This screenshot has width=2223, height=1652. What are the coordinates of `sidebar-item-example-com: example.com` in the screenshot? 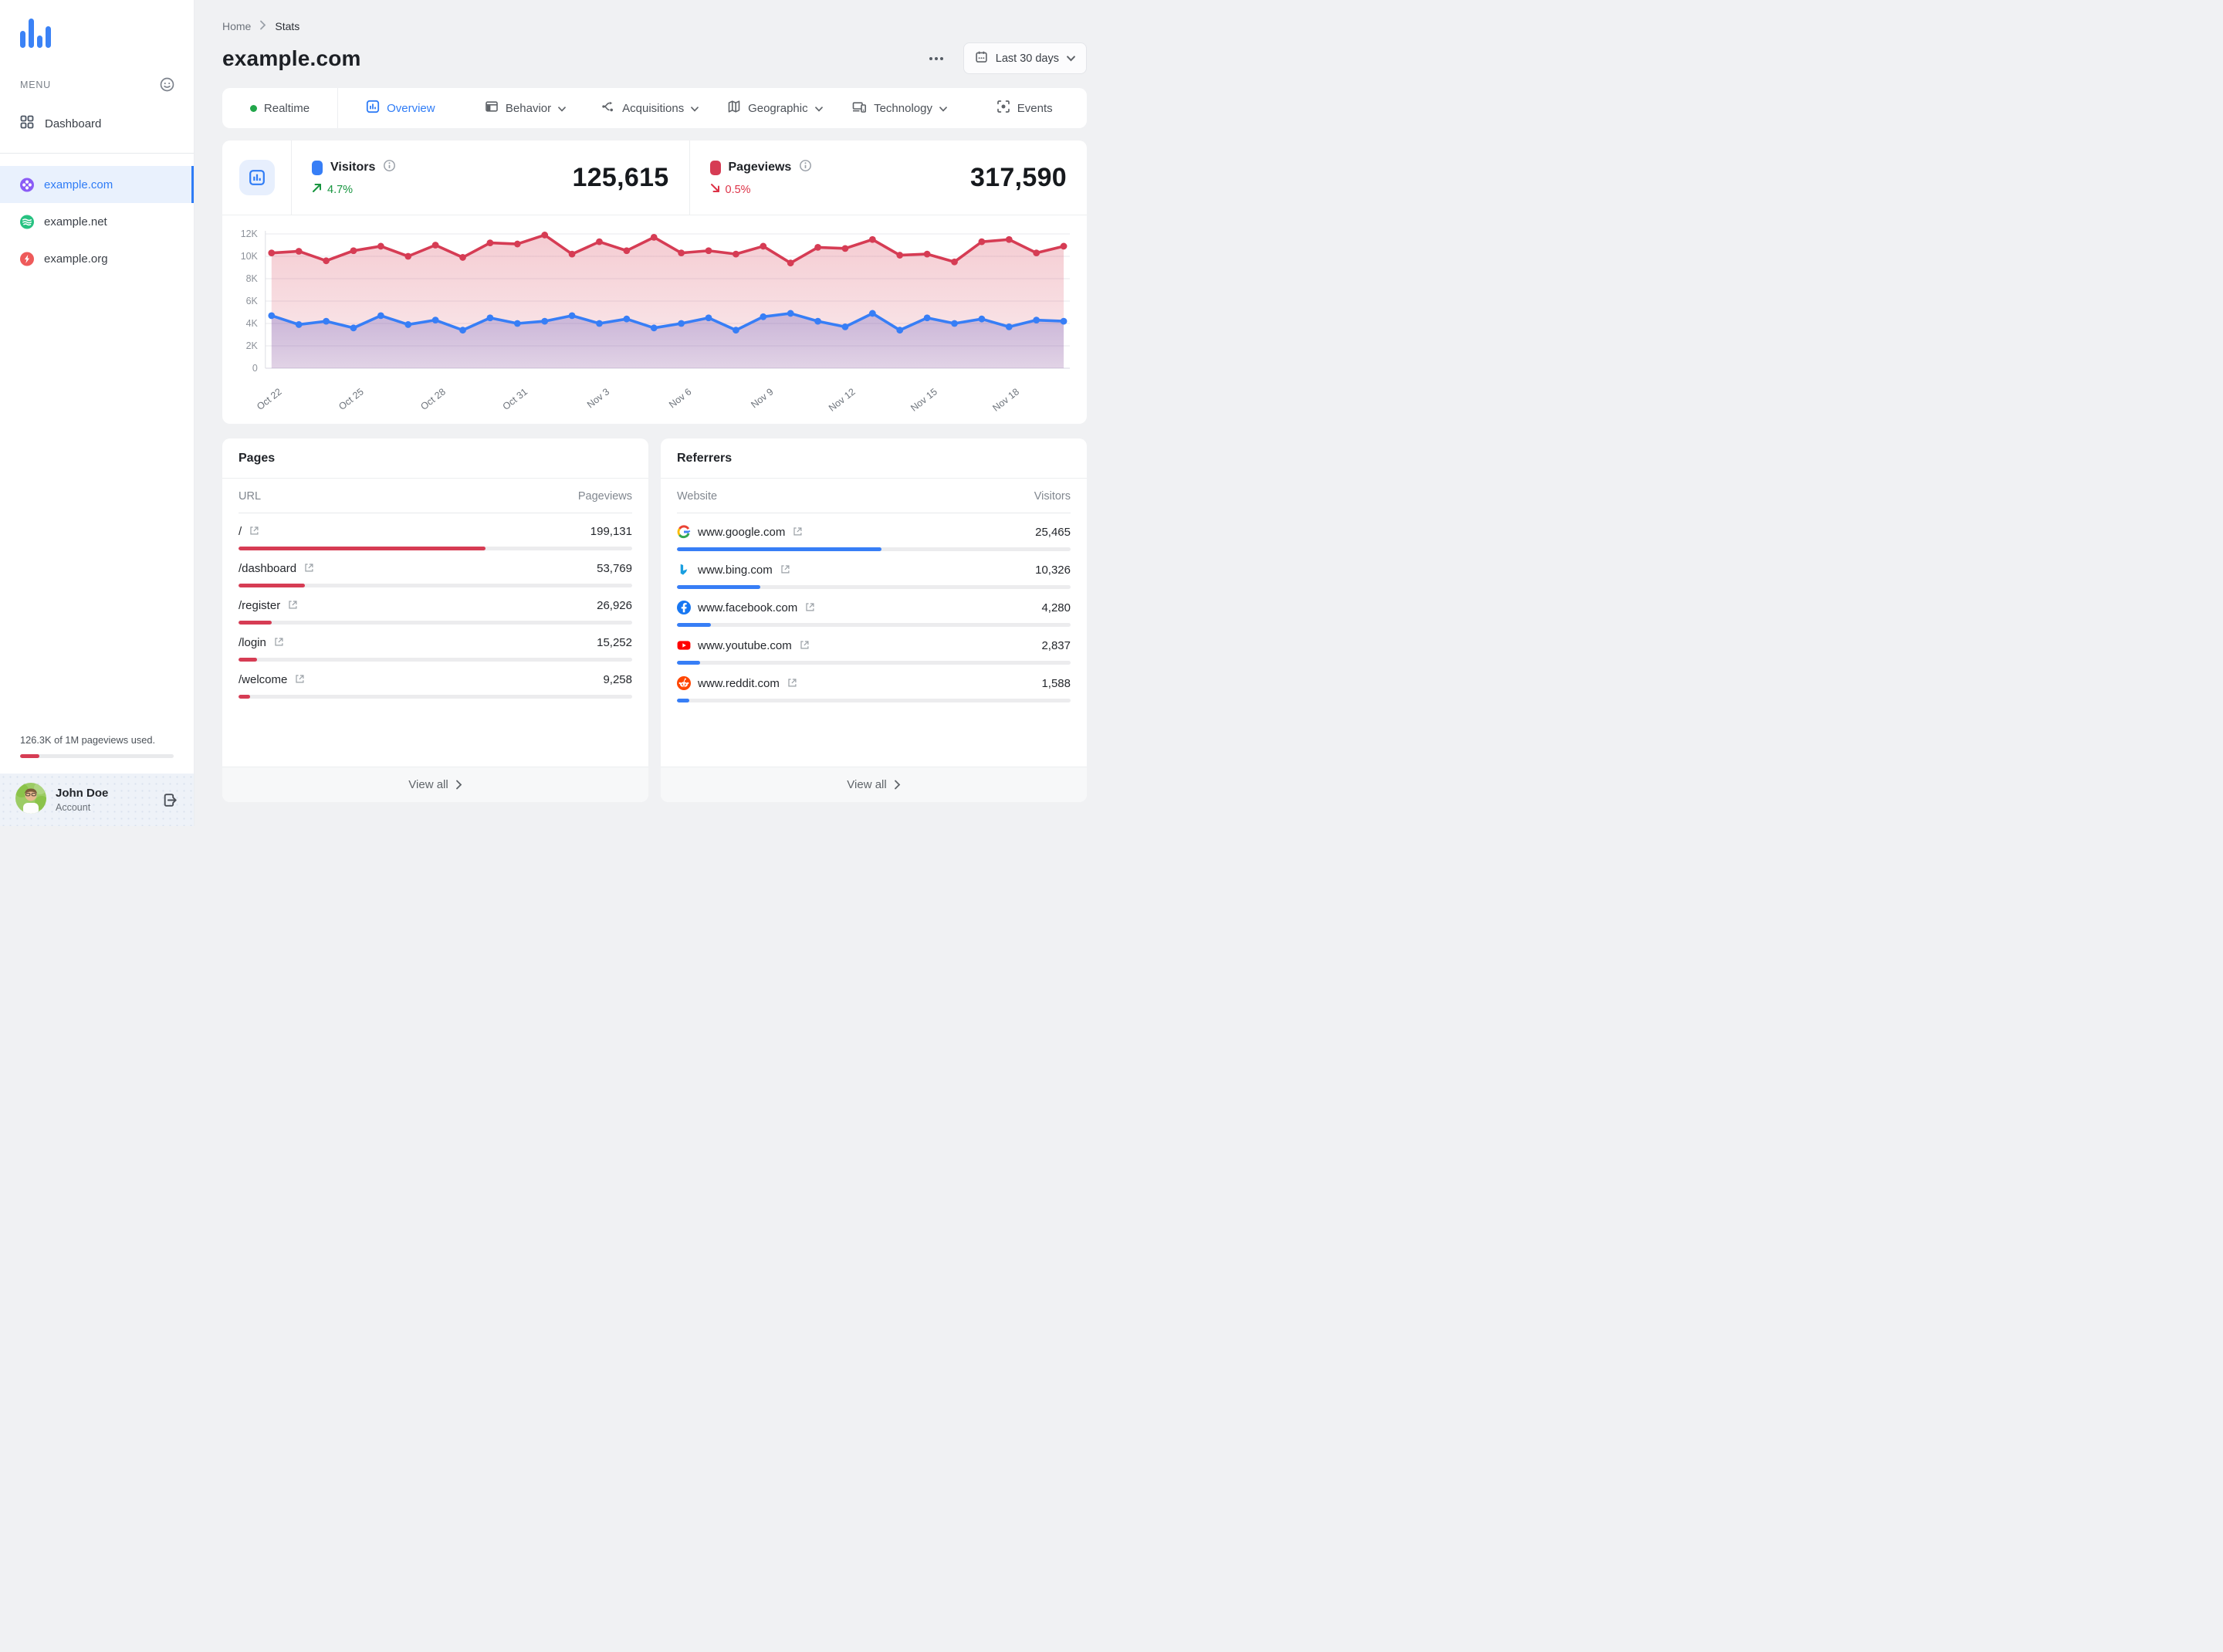 It's located at (97, 184).